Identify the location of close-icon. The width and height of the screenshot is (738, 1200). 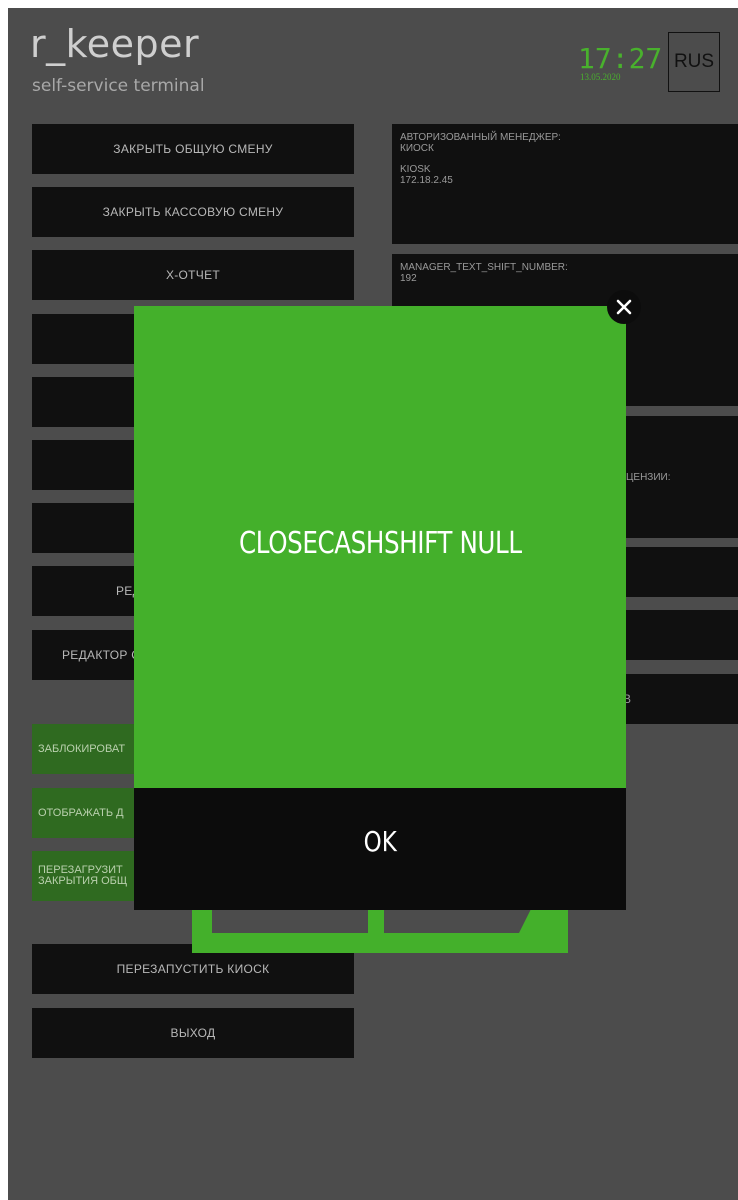
(624, 307).